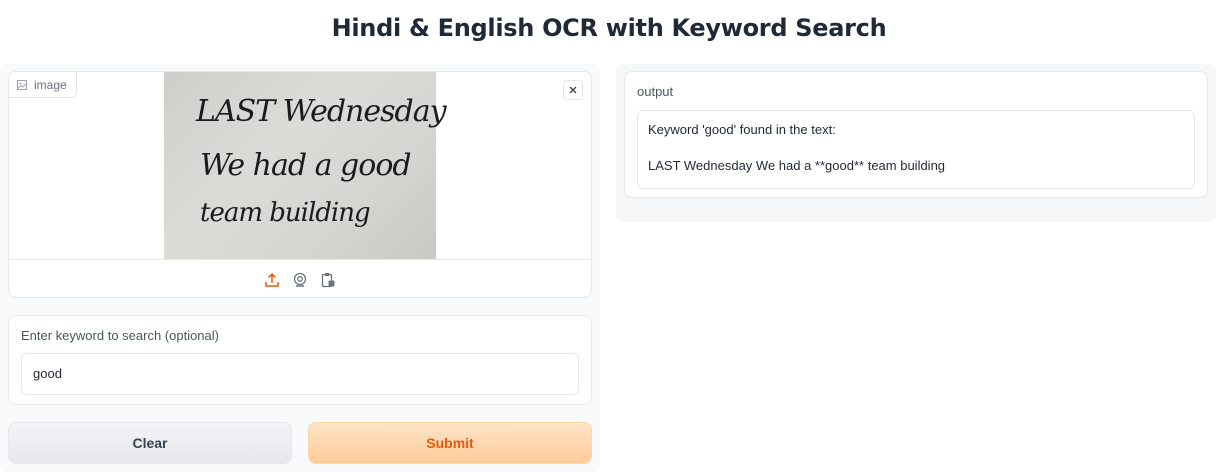  I want to click on keyword-label: Enter keyword to search (optional), so click(120, 335).